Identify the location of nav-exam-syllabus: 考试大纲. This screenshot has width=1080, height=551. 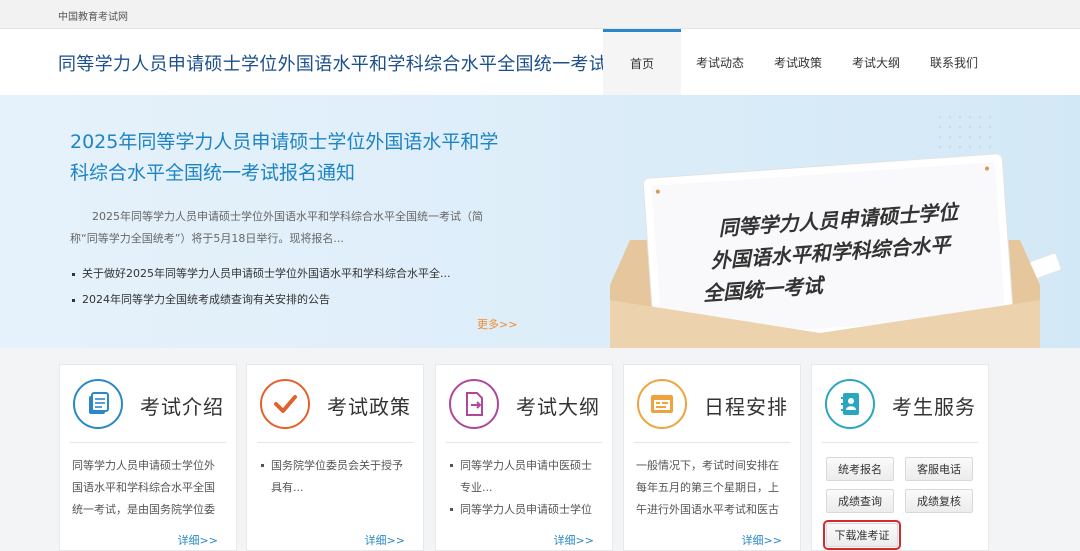
(876, 62).